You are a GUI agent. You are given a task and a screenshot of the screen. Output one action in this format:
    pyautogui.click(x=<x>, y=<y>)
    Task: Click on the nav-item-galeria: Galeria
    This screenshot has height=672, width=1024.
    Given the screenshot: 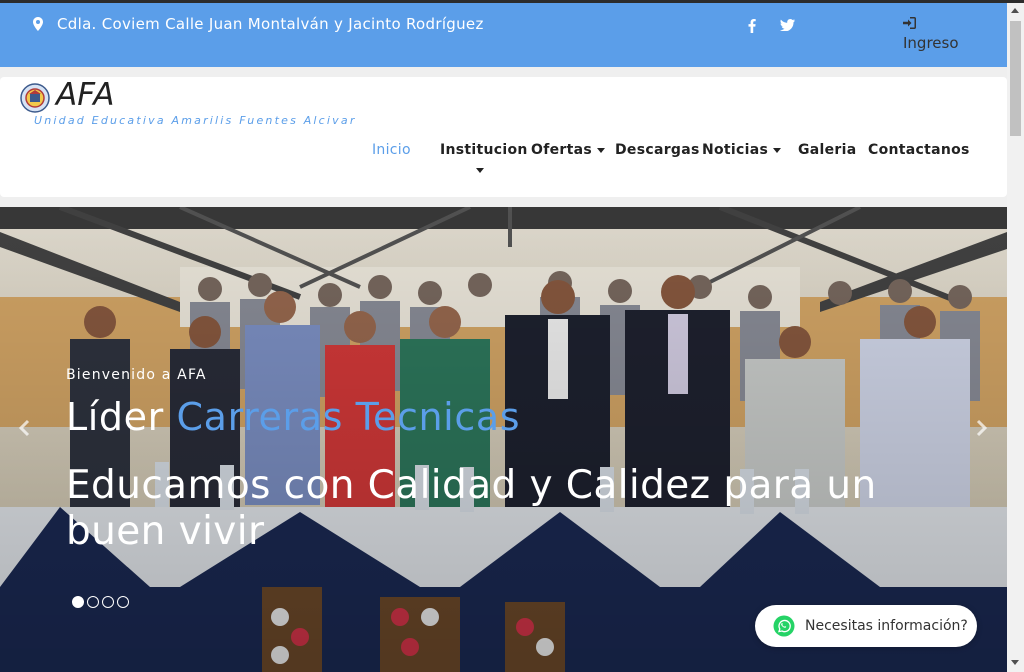 What is the action you would take?
    pyautogui.click(x=827, y=150)
    